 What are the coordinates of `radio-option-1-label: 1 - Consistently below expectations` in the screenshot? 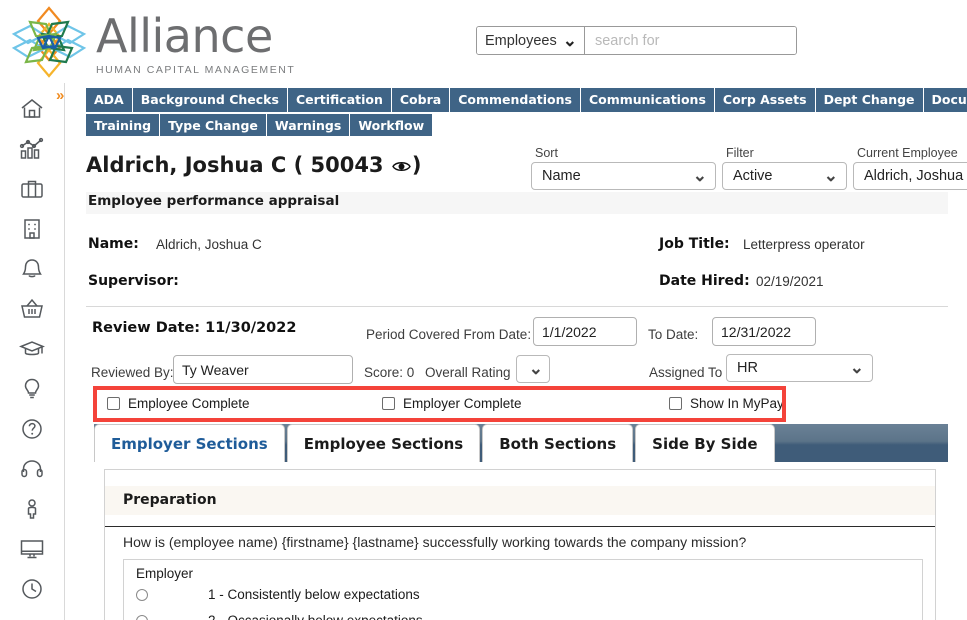 It's located at (314, 594).